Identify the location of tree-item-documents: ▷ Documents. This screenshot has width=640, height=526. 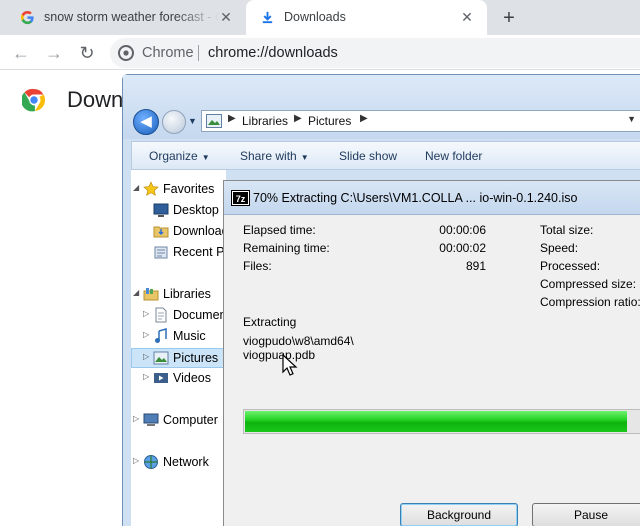
(178, 316).